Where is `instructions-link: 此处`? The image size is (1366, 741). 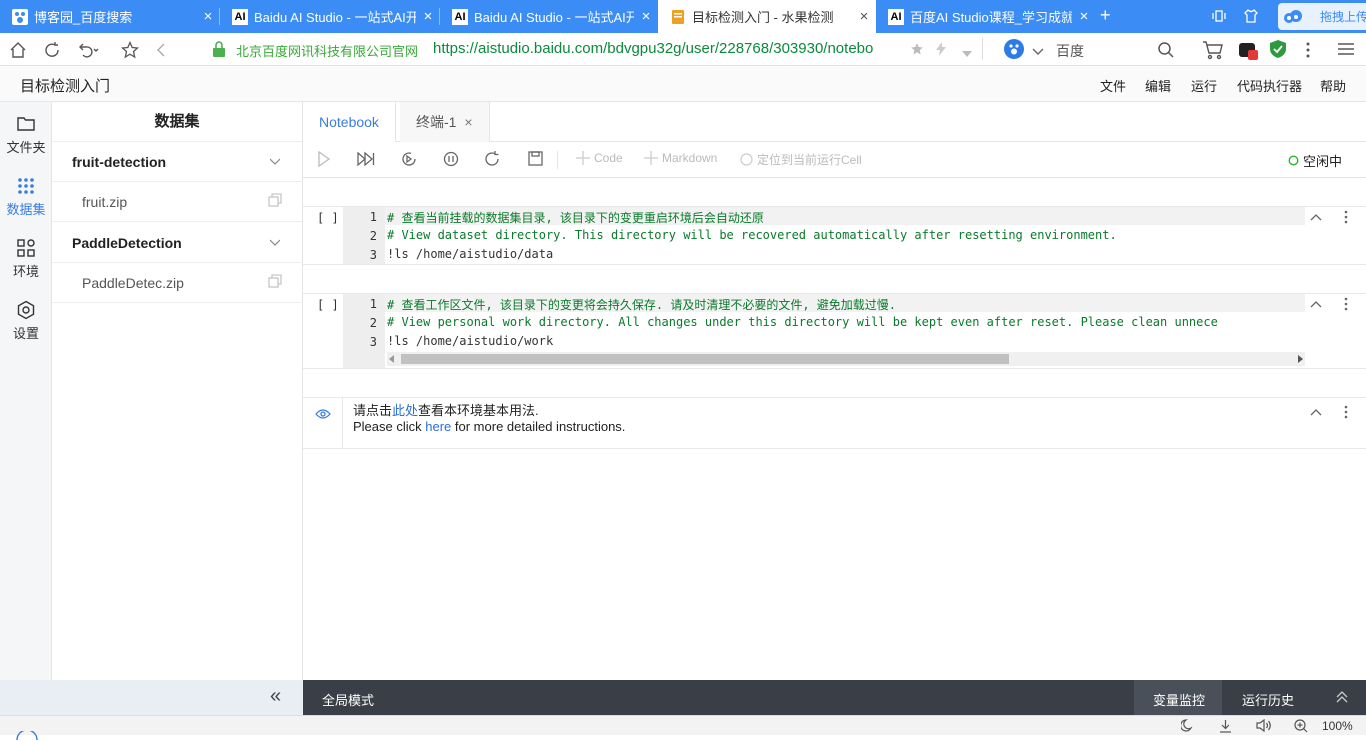 instructions-link: 此处 is located at coordinates (405, 410).